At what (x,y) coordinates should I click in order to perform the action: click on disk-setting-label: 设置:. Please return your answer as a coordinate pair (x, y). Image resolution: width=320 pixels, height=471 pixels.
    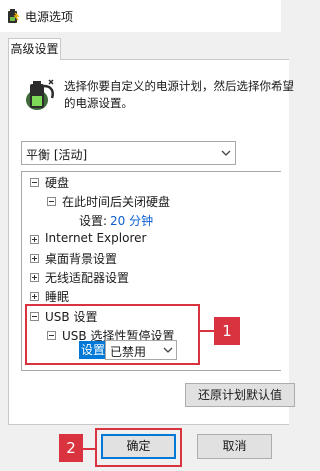
    Looking at the image, I should click on (93, 221).